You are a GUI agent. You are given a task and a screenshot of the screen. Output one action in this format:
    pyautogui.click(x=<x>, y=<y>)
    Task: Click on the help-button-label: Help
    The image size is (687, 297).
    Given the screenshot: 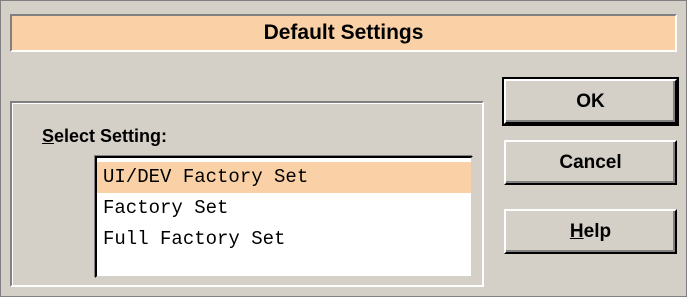 What is the action you would take?
    pyautogui.click(x=590, y=232)
    